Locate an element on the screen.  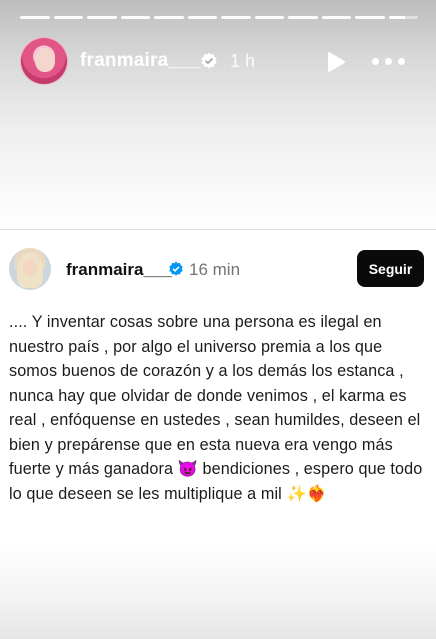
story-header: franmaira___ 1 h is located at coordinates (218, 62).